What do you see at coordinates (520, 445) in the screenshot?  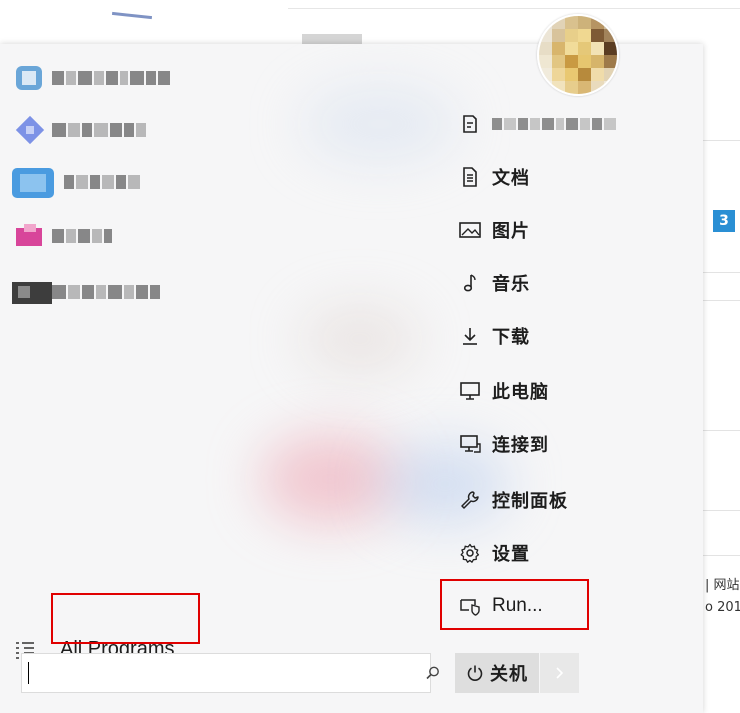 I see `connect-to-label: 连接到` at bounding box center [520, 445].